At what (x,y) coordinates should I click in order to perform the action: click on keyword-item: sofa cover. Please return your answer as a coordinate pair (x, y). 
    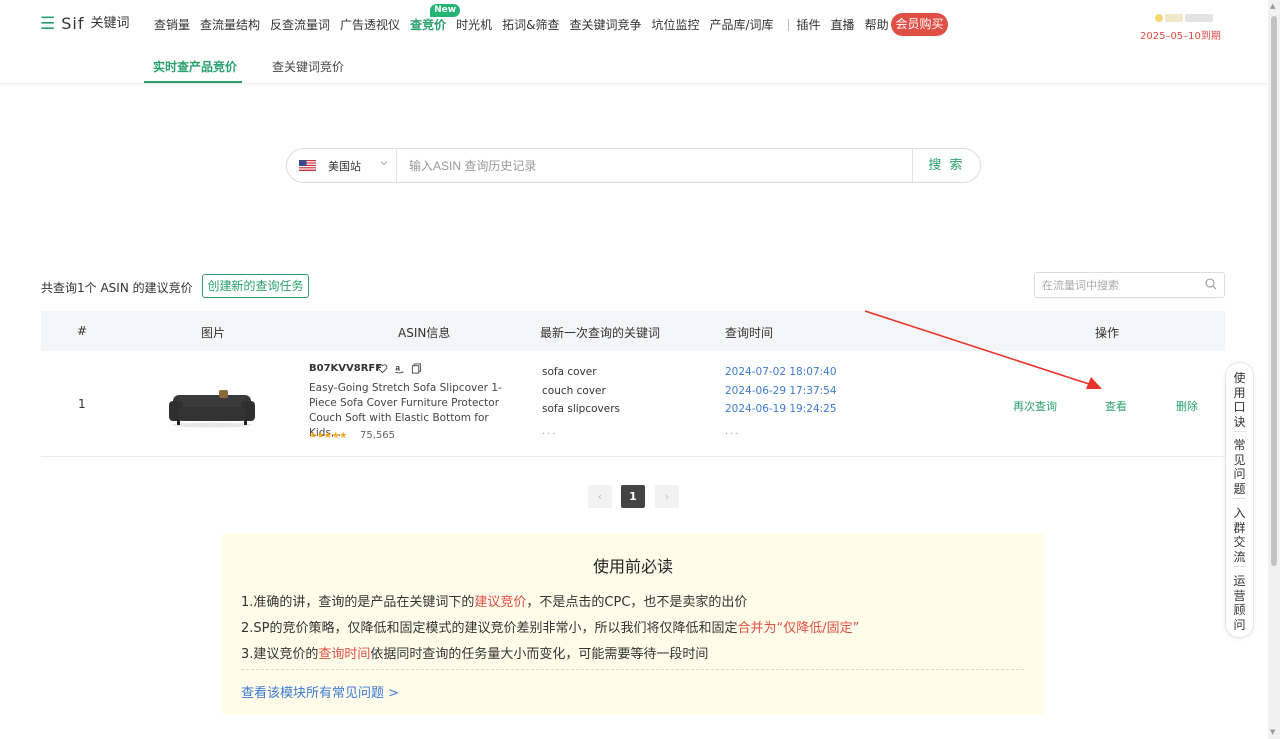
    Looking at the image, I should click on (569, 372).